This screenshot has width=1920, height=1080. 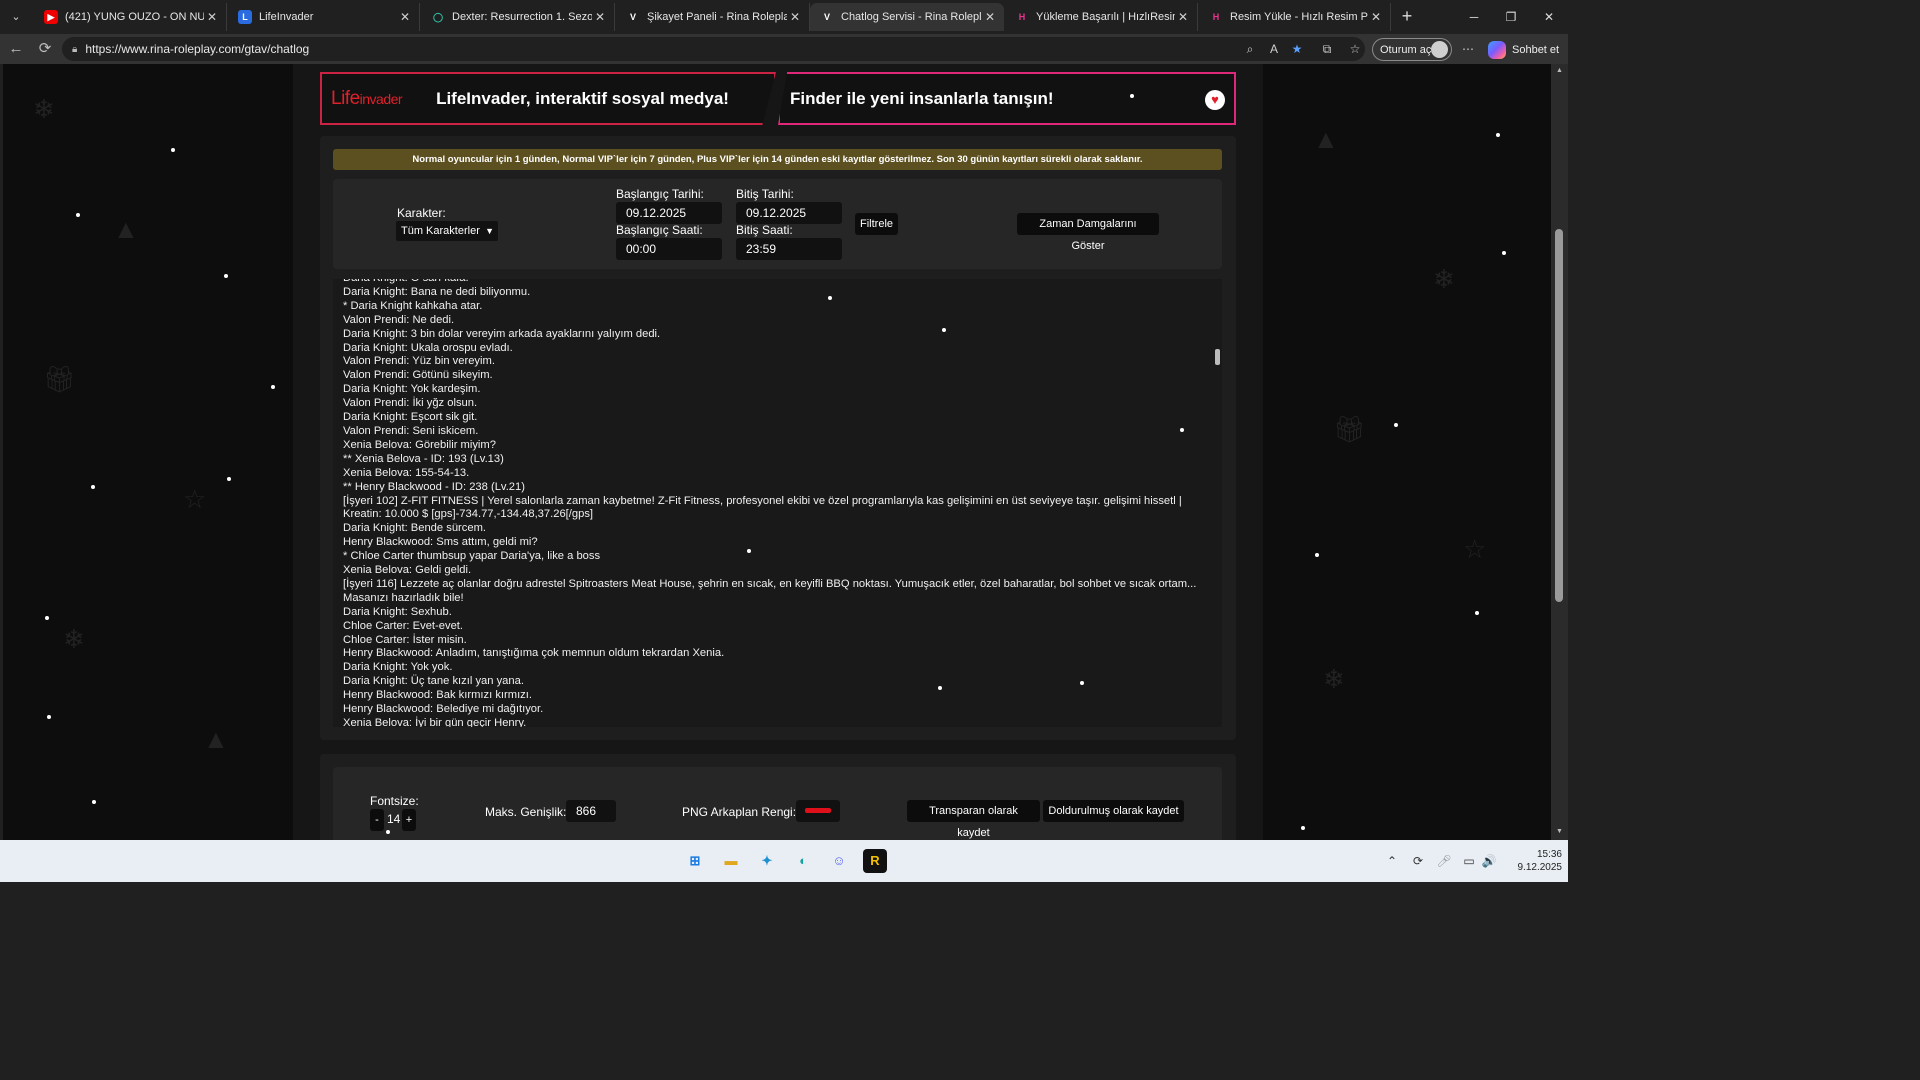 I want to click on read-aloud-icon: A, so click(x=1274, y=49).